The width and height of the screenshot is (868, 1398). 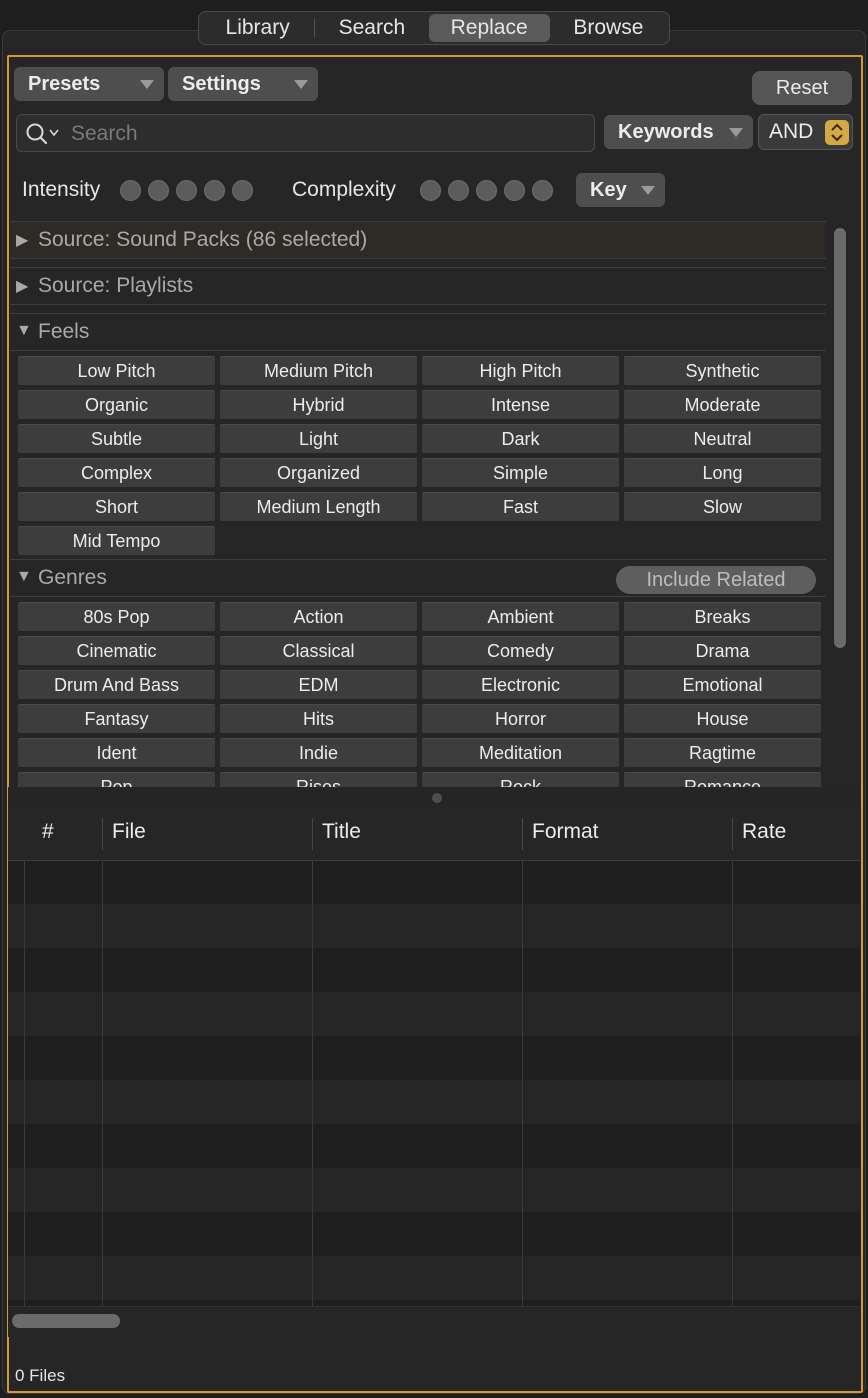 I want to click on tab-library: Library, so click(x=257, y=28).